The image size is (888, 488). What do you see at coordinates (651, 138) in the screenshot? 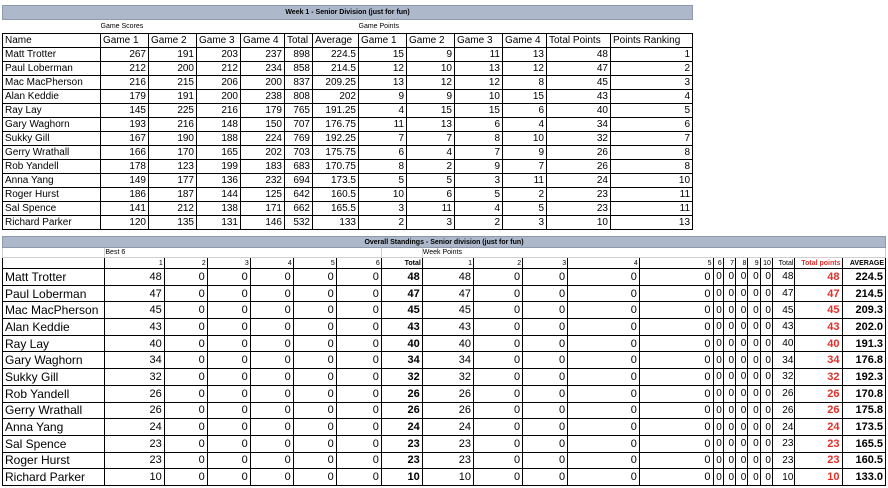
I see `score-cell: 7` at bounding box center [651, 138].